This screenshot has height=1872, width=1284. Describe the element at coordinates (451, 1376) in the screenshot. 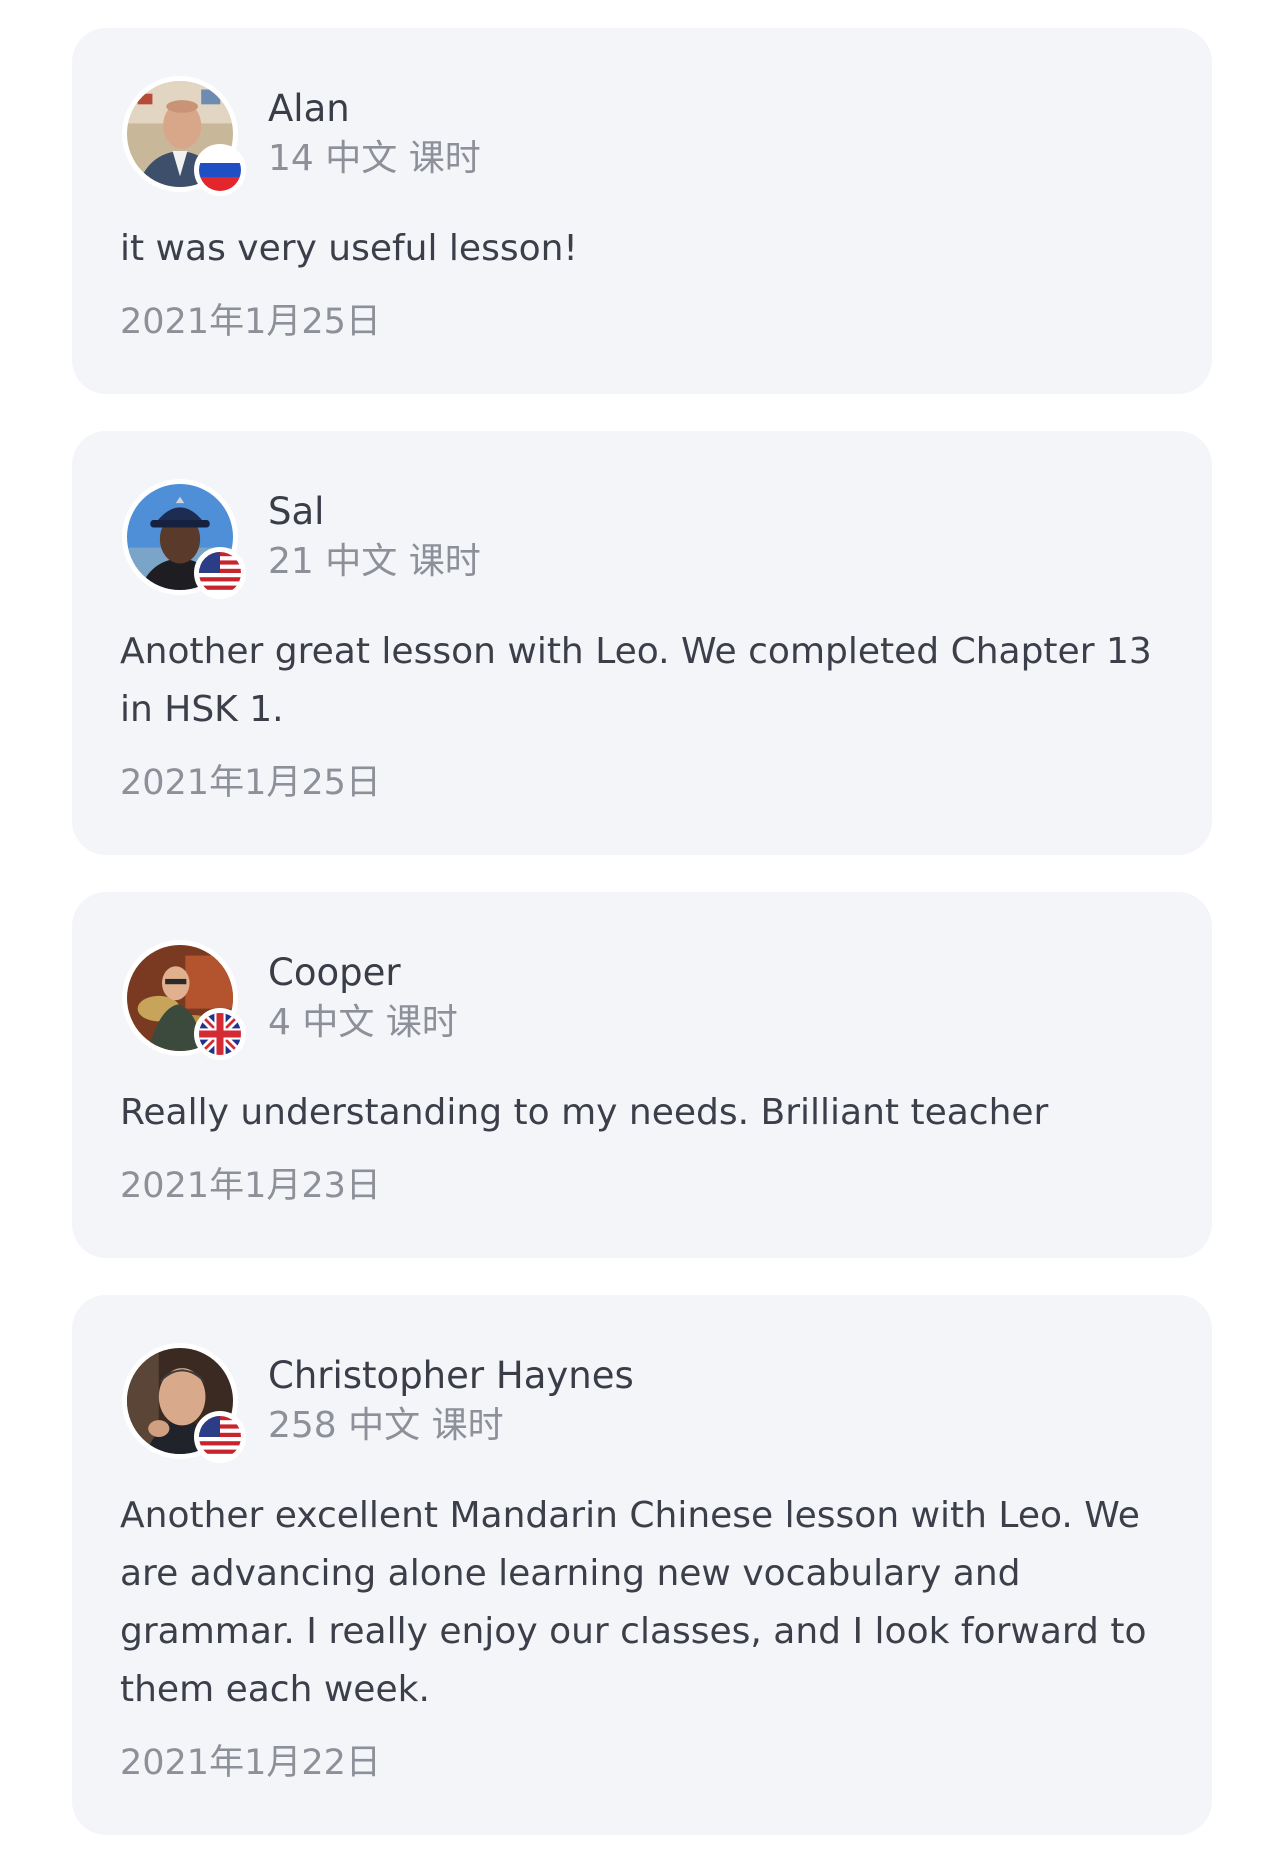

I see `reviewer-name: Christopher Haynes` at that location.